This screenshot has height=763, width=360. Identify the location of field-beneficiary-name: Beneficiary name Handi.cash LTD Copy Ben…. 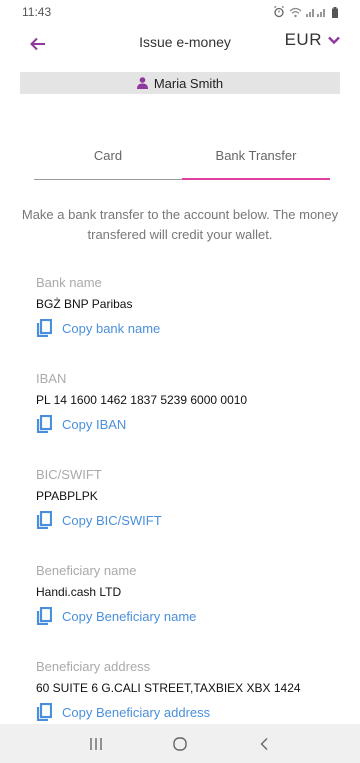
(186, 594).